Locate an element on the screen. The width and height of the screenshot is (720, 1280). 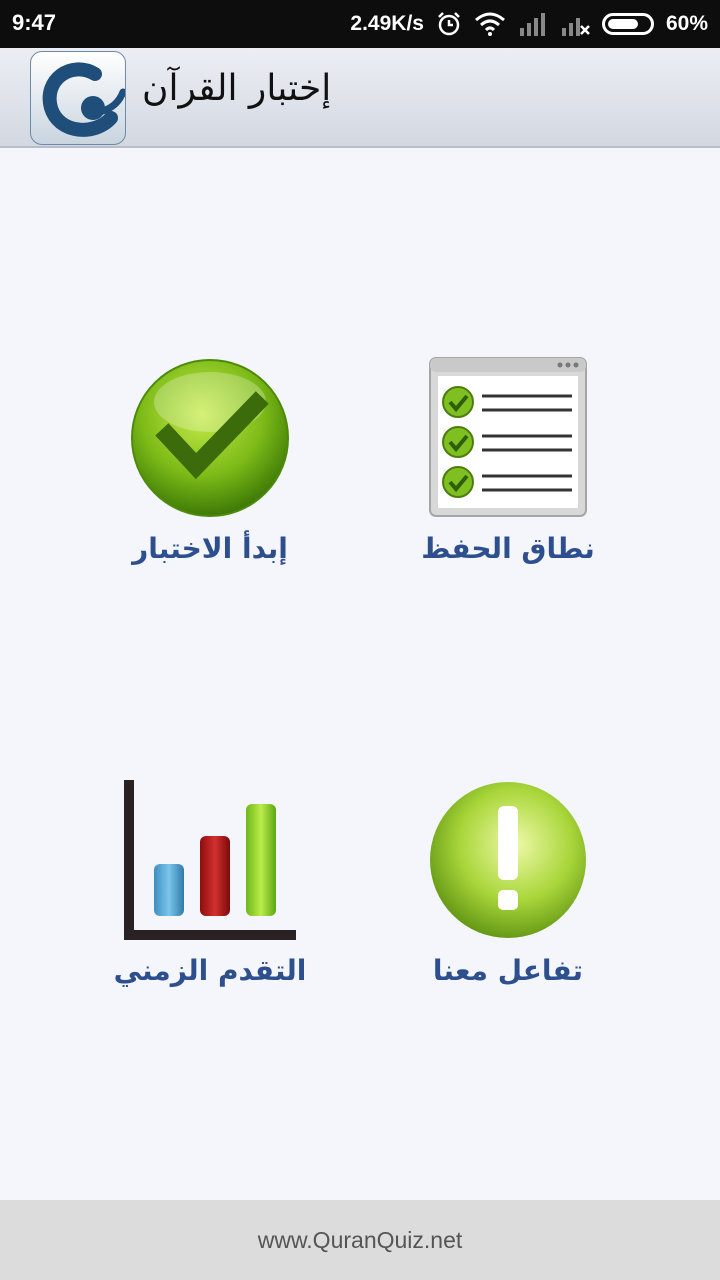
status-bar: 9:47 2.49K/s 60% is located at coordinates (360, 24).